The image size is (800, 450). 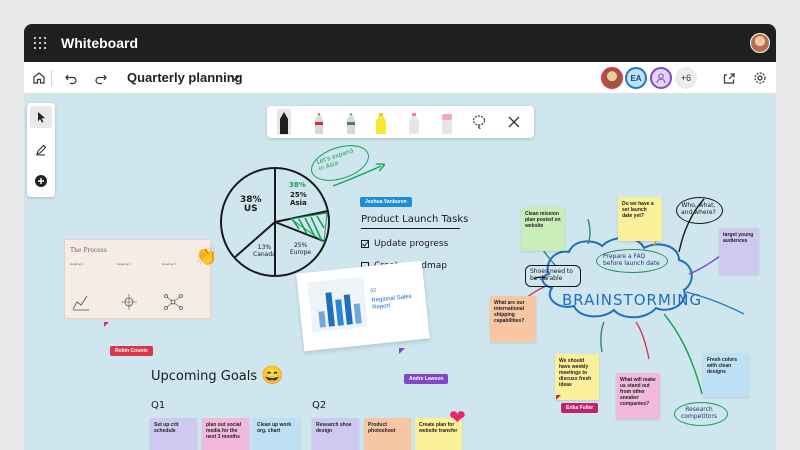 I want to click on pie-label-green: 38%, so click(x=297, y=185).